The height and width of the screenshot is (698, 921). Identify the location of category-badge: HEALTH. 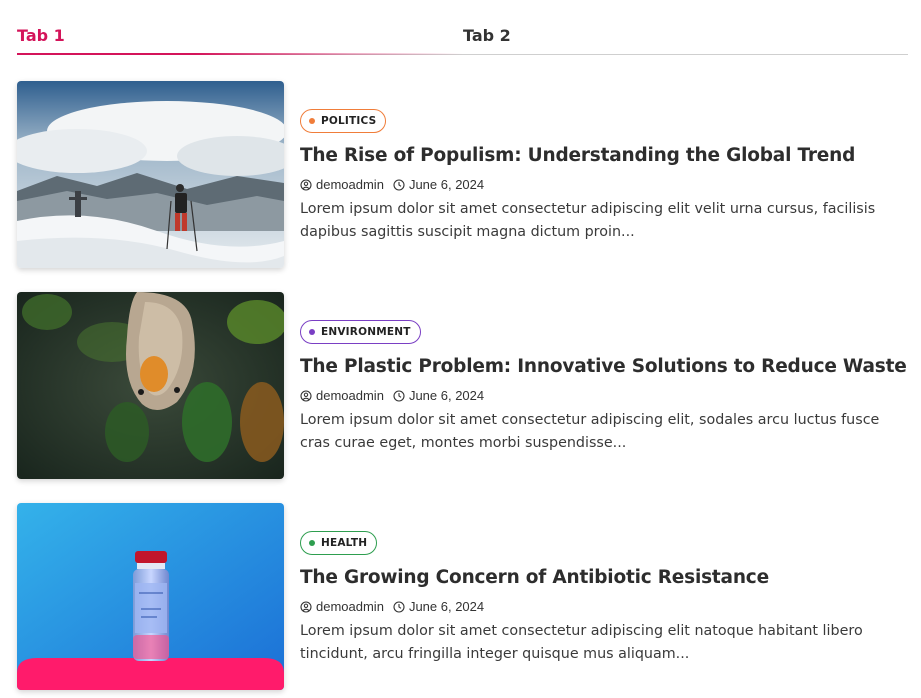
(339, 543).